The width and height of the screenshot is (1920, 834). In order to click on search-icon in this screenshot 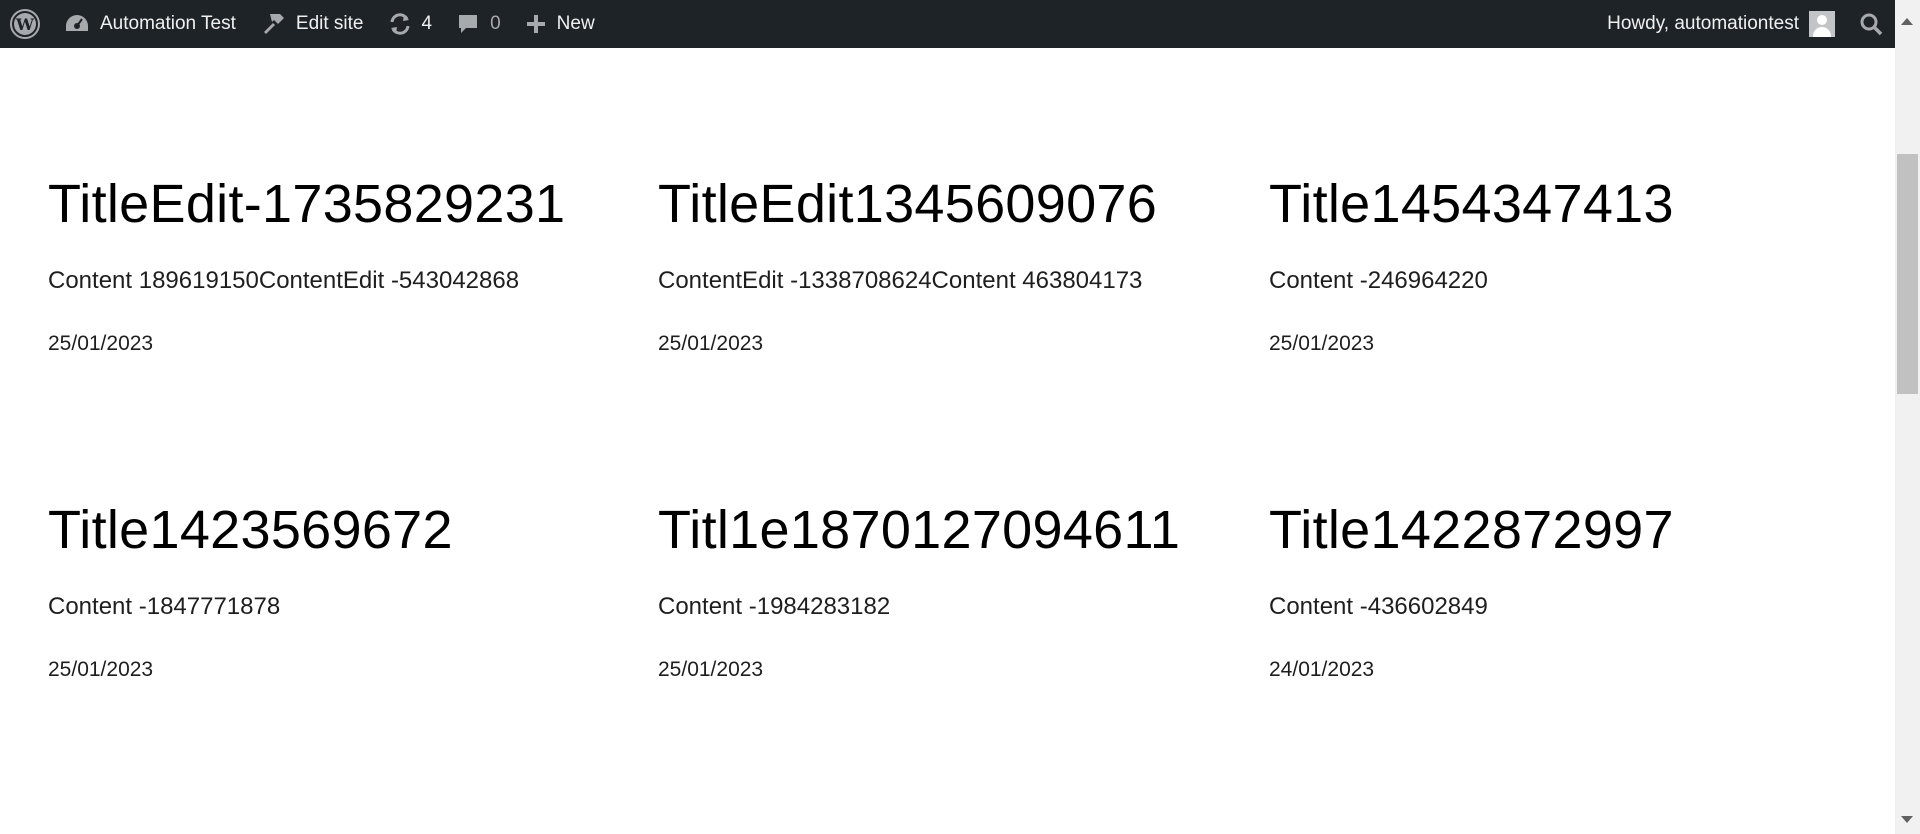, I will do `click(1871, 24)`.